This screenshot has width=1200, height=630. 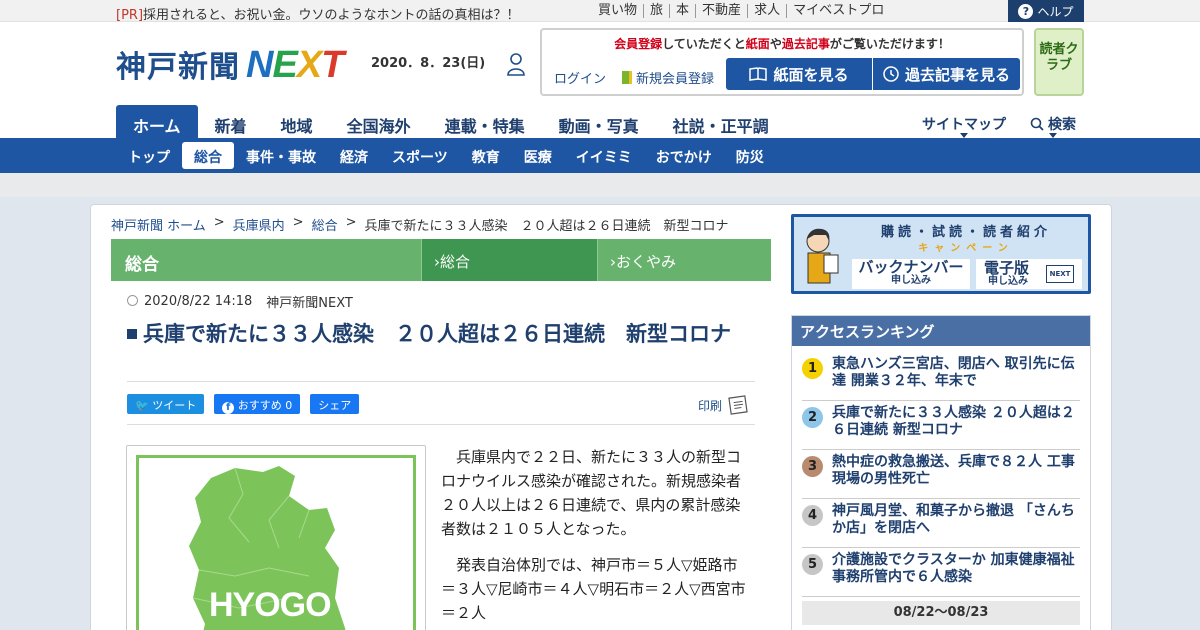 I want to click on rank-badge: 5, so click(x=812, y=564).